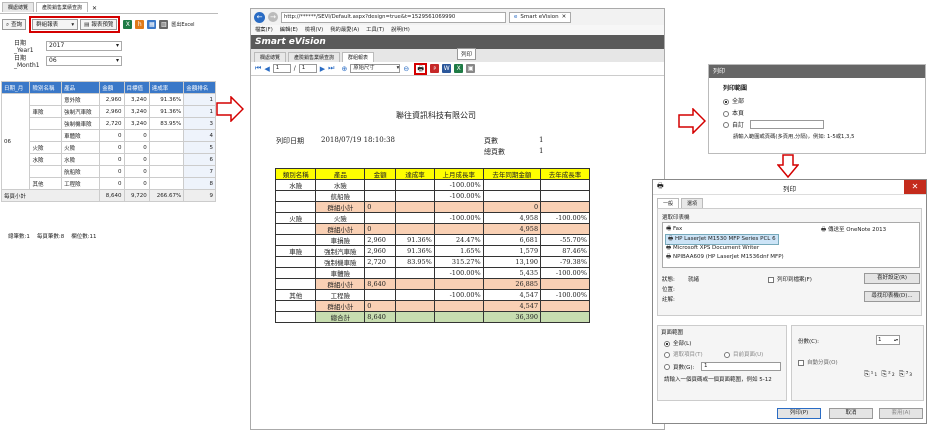 This screenshot has height=430, width=930. Describe the element at coordinates (314, 57) in the screenshot. I see `app-tab-sales: 產險銷售業績查詢` at that location.